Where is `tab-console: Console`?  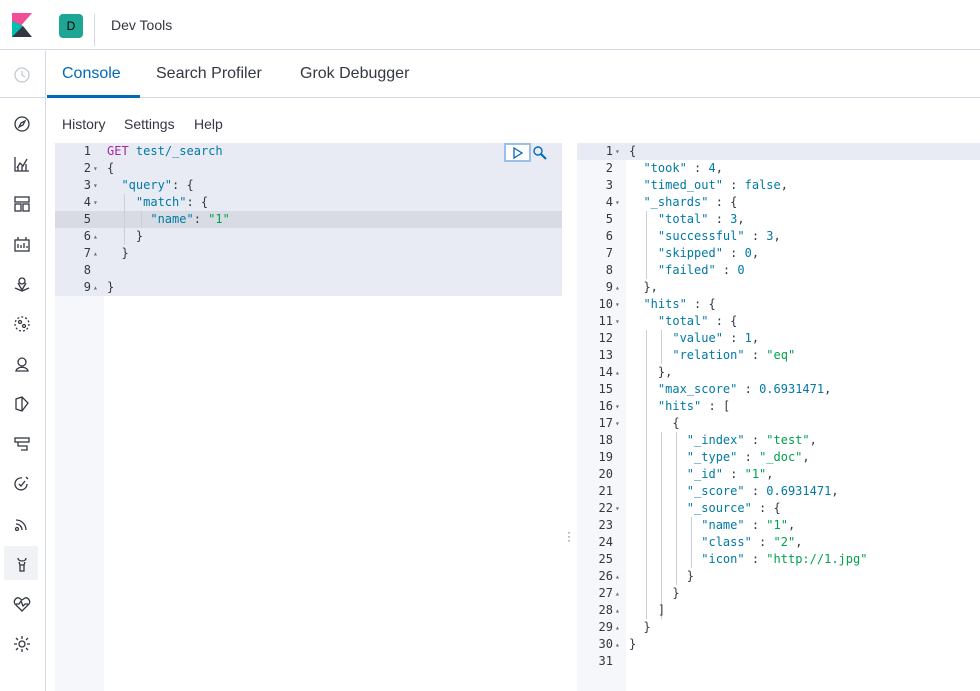 tab-console: Console is located at coordinates (91, 74).